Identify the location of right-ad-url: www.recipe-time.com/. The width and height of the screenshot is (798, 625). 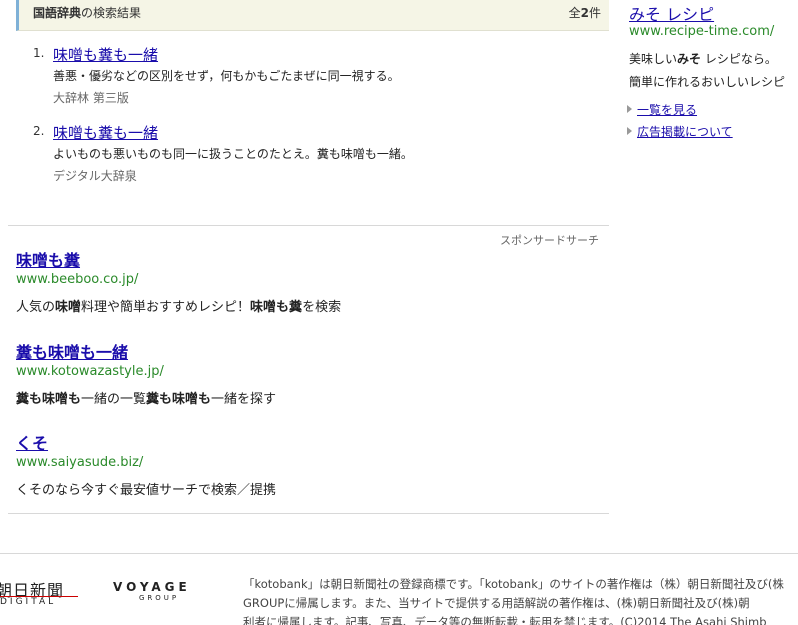
(701, 31).